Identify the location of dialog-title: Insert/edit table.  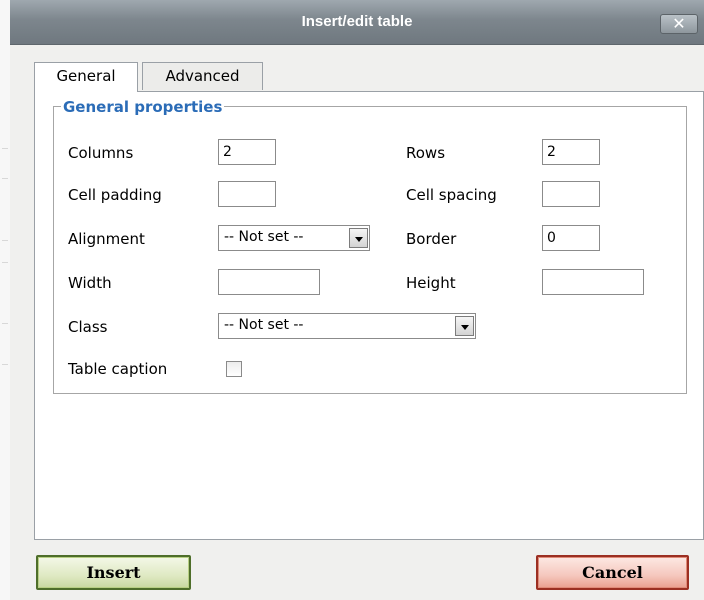
(357, 21).